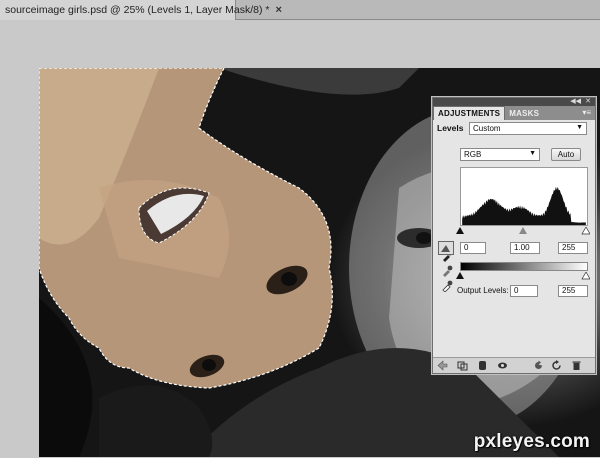 The width and height of the screenshot is (600, 458). Describe the element at coordinates (460, 275) in the screenshot. I see `output-black-handle` at that location.